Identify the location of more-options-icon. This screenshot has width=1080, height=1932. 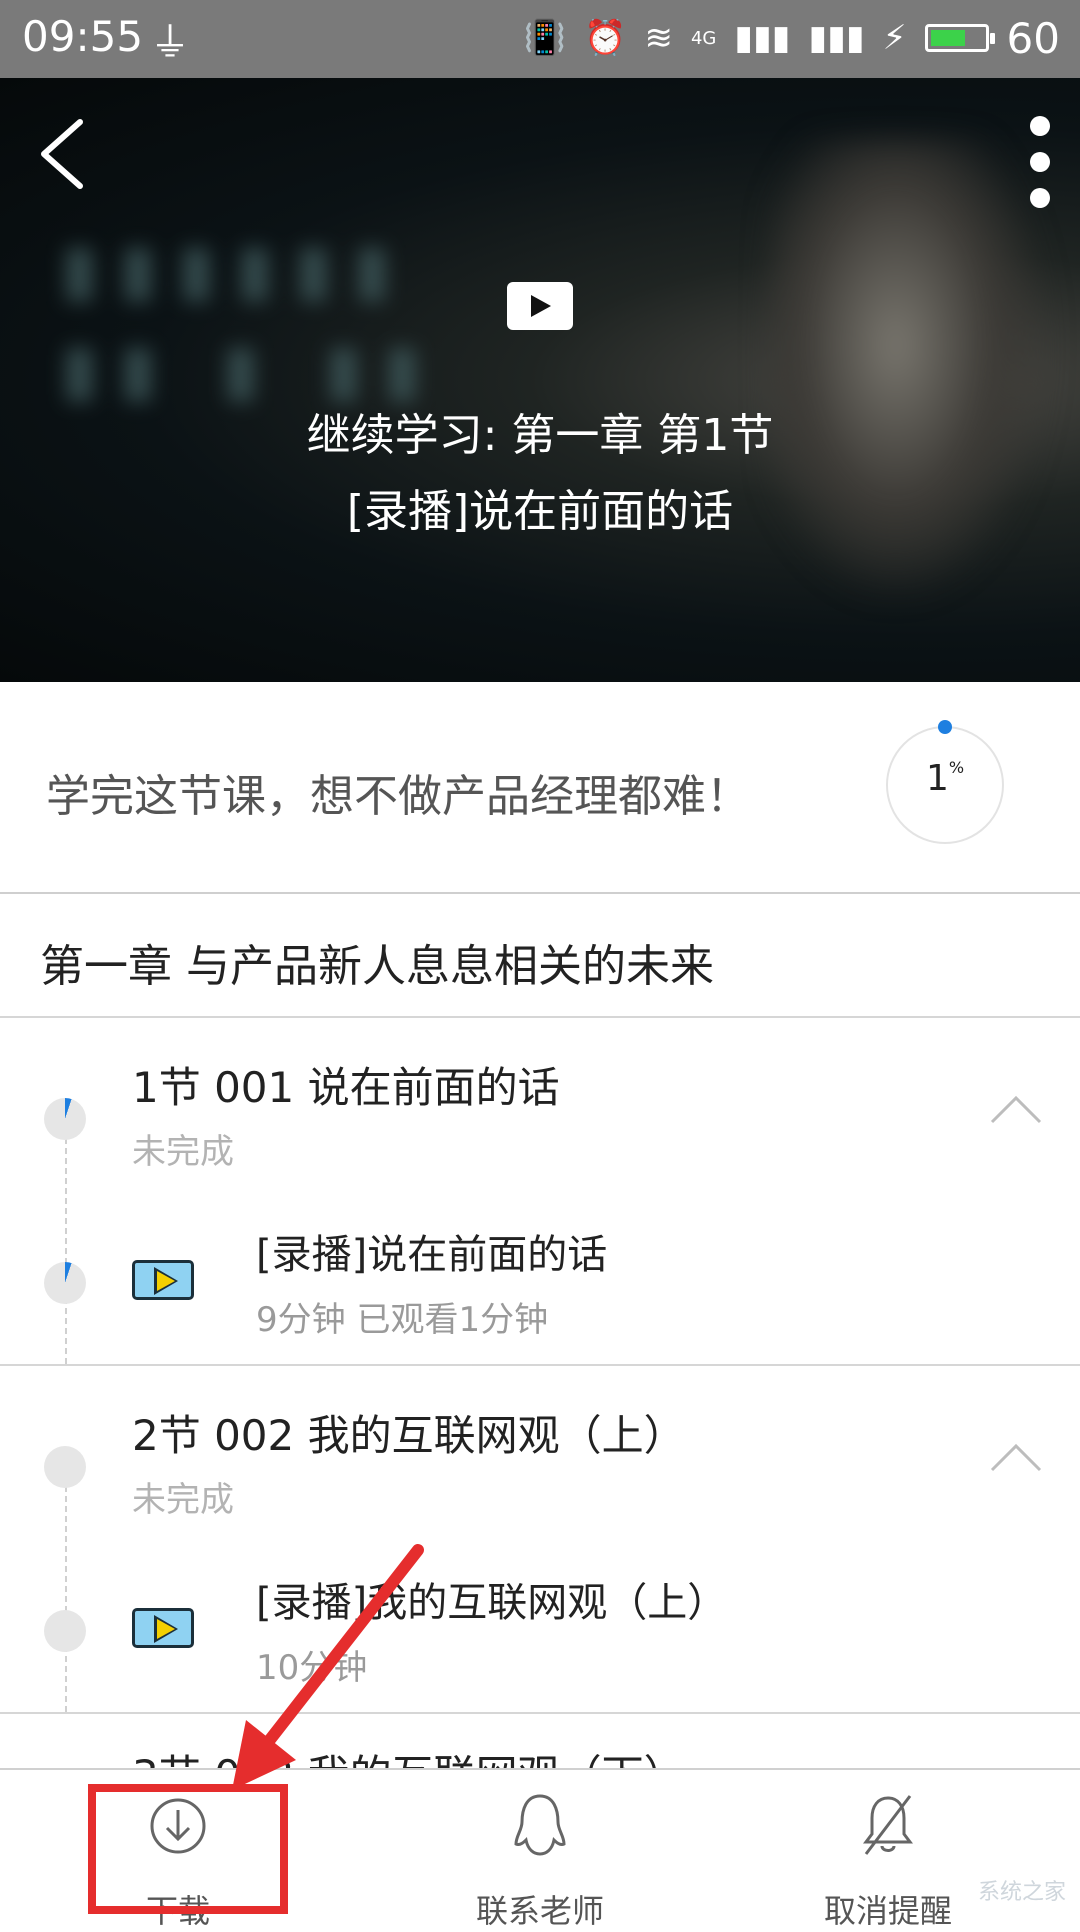
(1040, 171).